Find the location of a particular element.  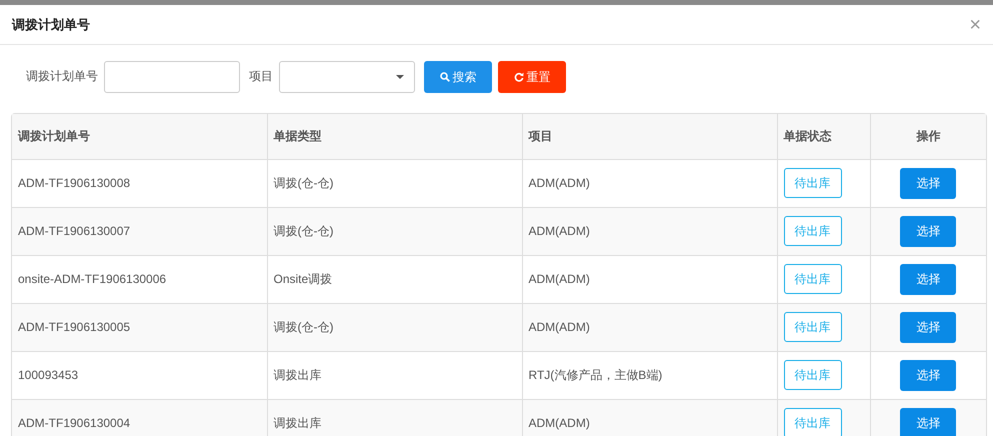

column-header: 单据类型 is located at coordinates (298, 136).